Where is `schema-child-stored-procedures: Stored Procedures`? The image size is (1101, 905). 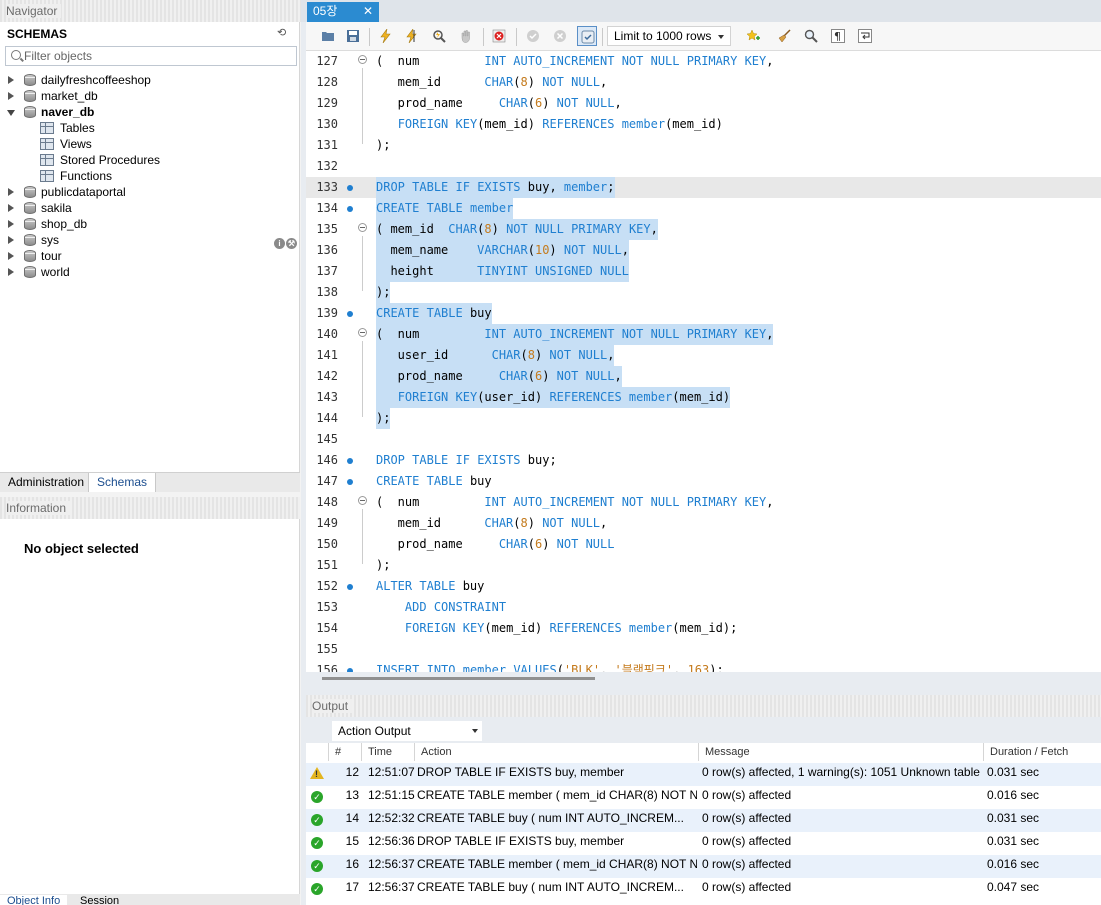 schema-child-stored-procedures: Stored Procedures is located at coordinates (150, 160).